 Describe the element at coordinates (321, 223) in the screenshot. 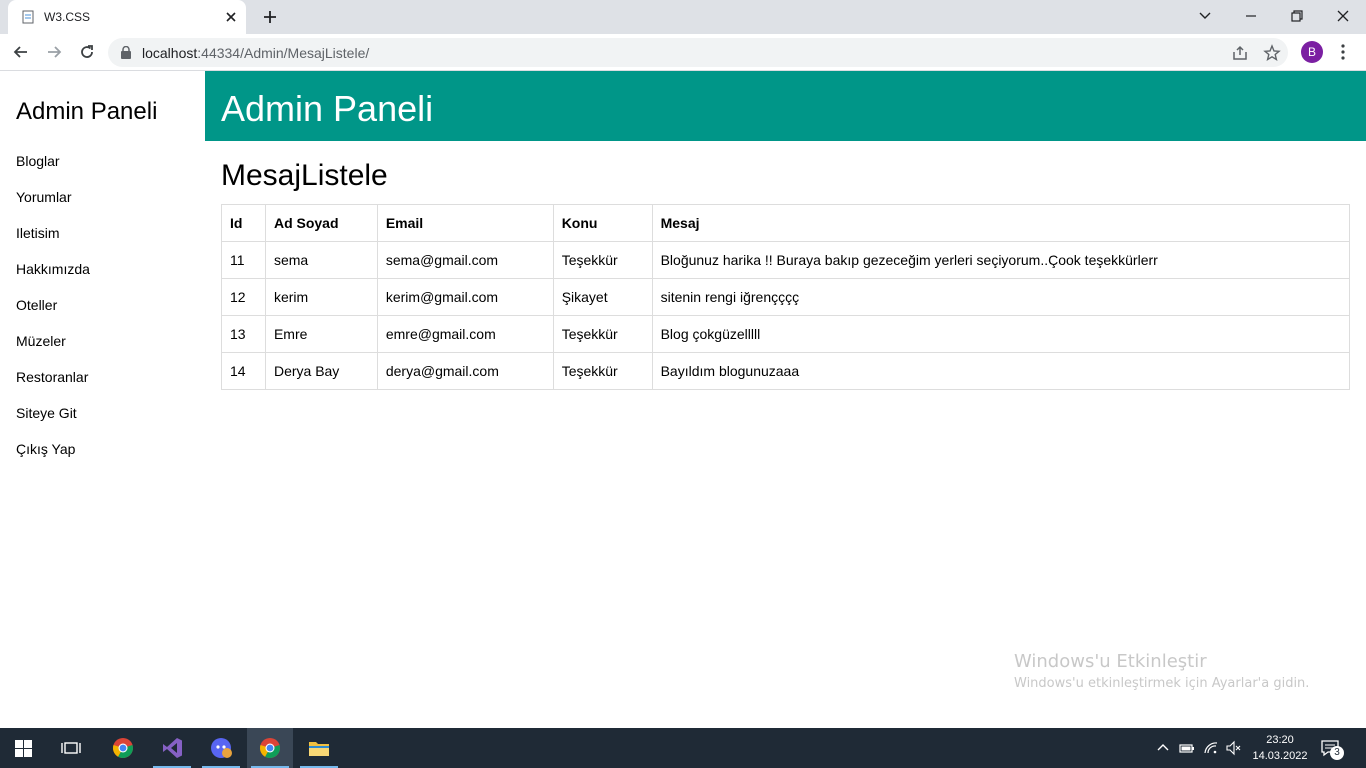

I see `column-header-name: Ad Soyad` at that location.